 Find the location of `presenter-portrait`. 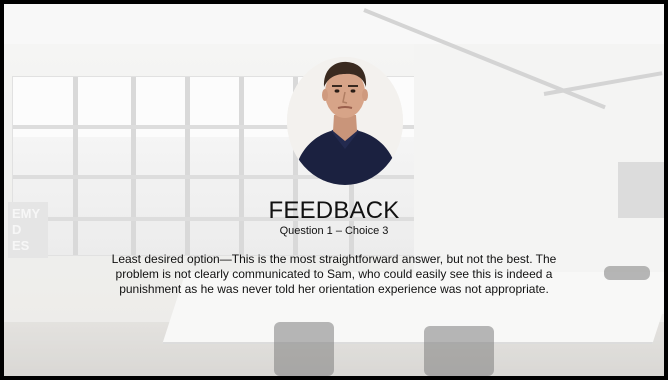

presenter-portrait is located at coordinates (345, 121).